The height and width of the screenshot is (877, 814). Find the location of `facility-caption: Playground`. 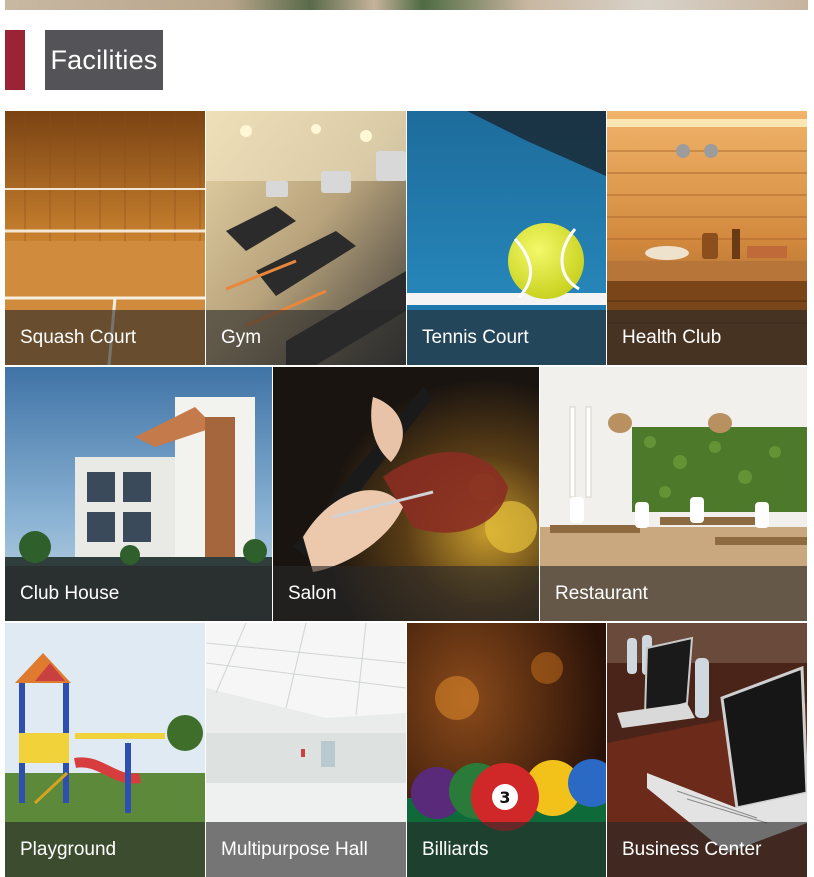

facility-caption: Playground is located at coordinates (105, 849).